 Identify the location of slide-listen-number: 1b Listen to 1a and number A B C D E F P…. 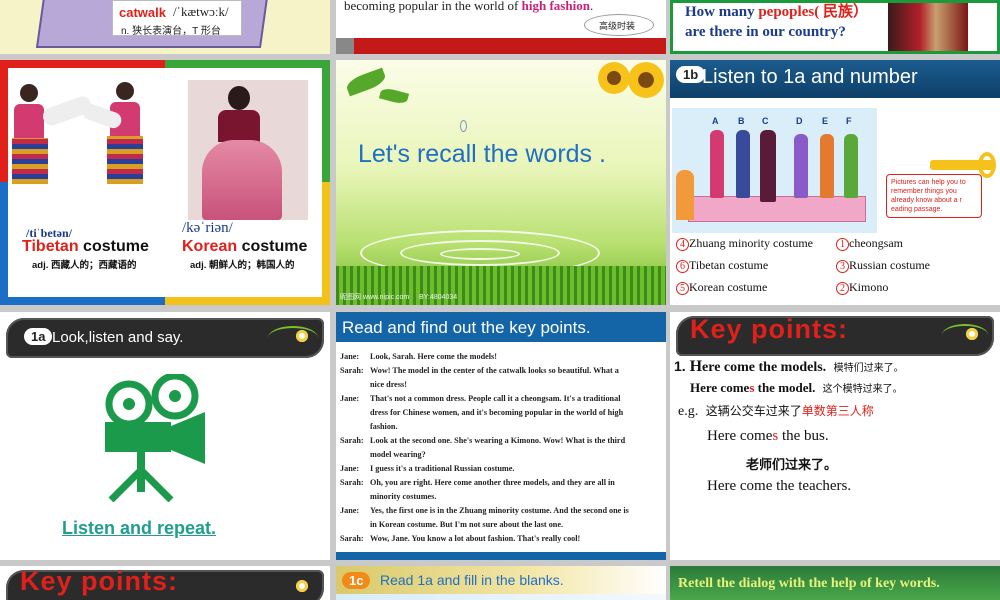
(835, 182).